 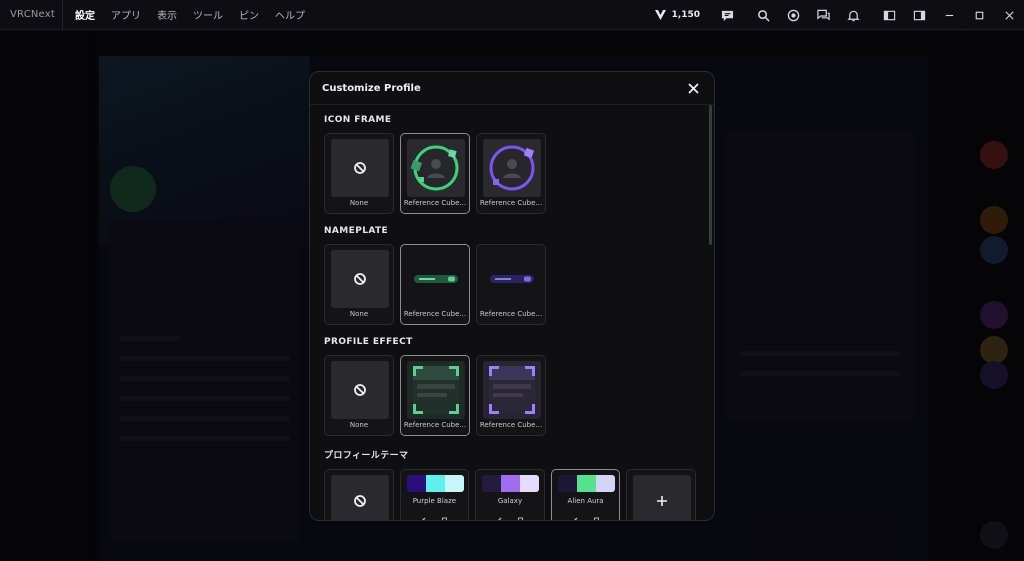 I want to click on menu-bar: 設定 アプリ 表示 ツール ピン ヘルプ, so click(x=187, y=15).